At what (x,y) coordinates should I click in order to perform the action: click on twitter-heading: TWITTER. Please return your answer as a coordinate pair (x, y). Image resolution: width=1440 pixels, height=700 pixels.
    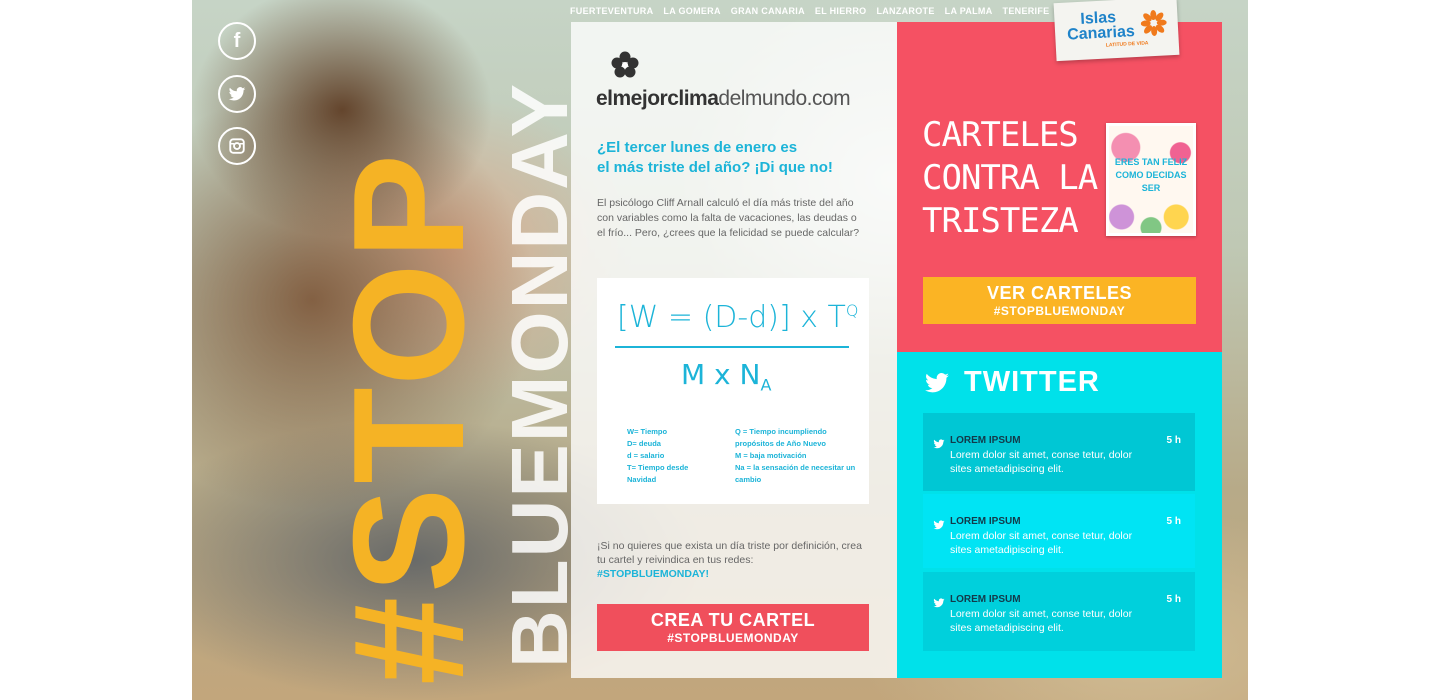
    Looking at the image, I should click on (1011, 382).